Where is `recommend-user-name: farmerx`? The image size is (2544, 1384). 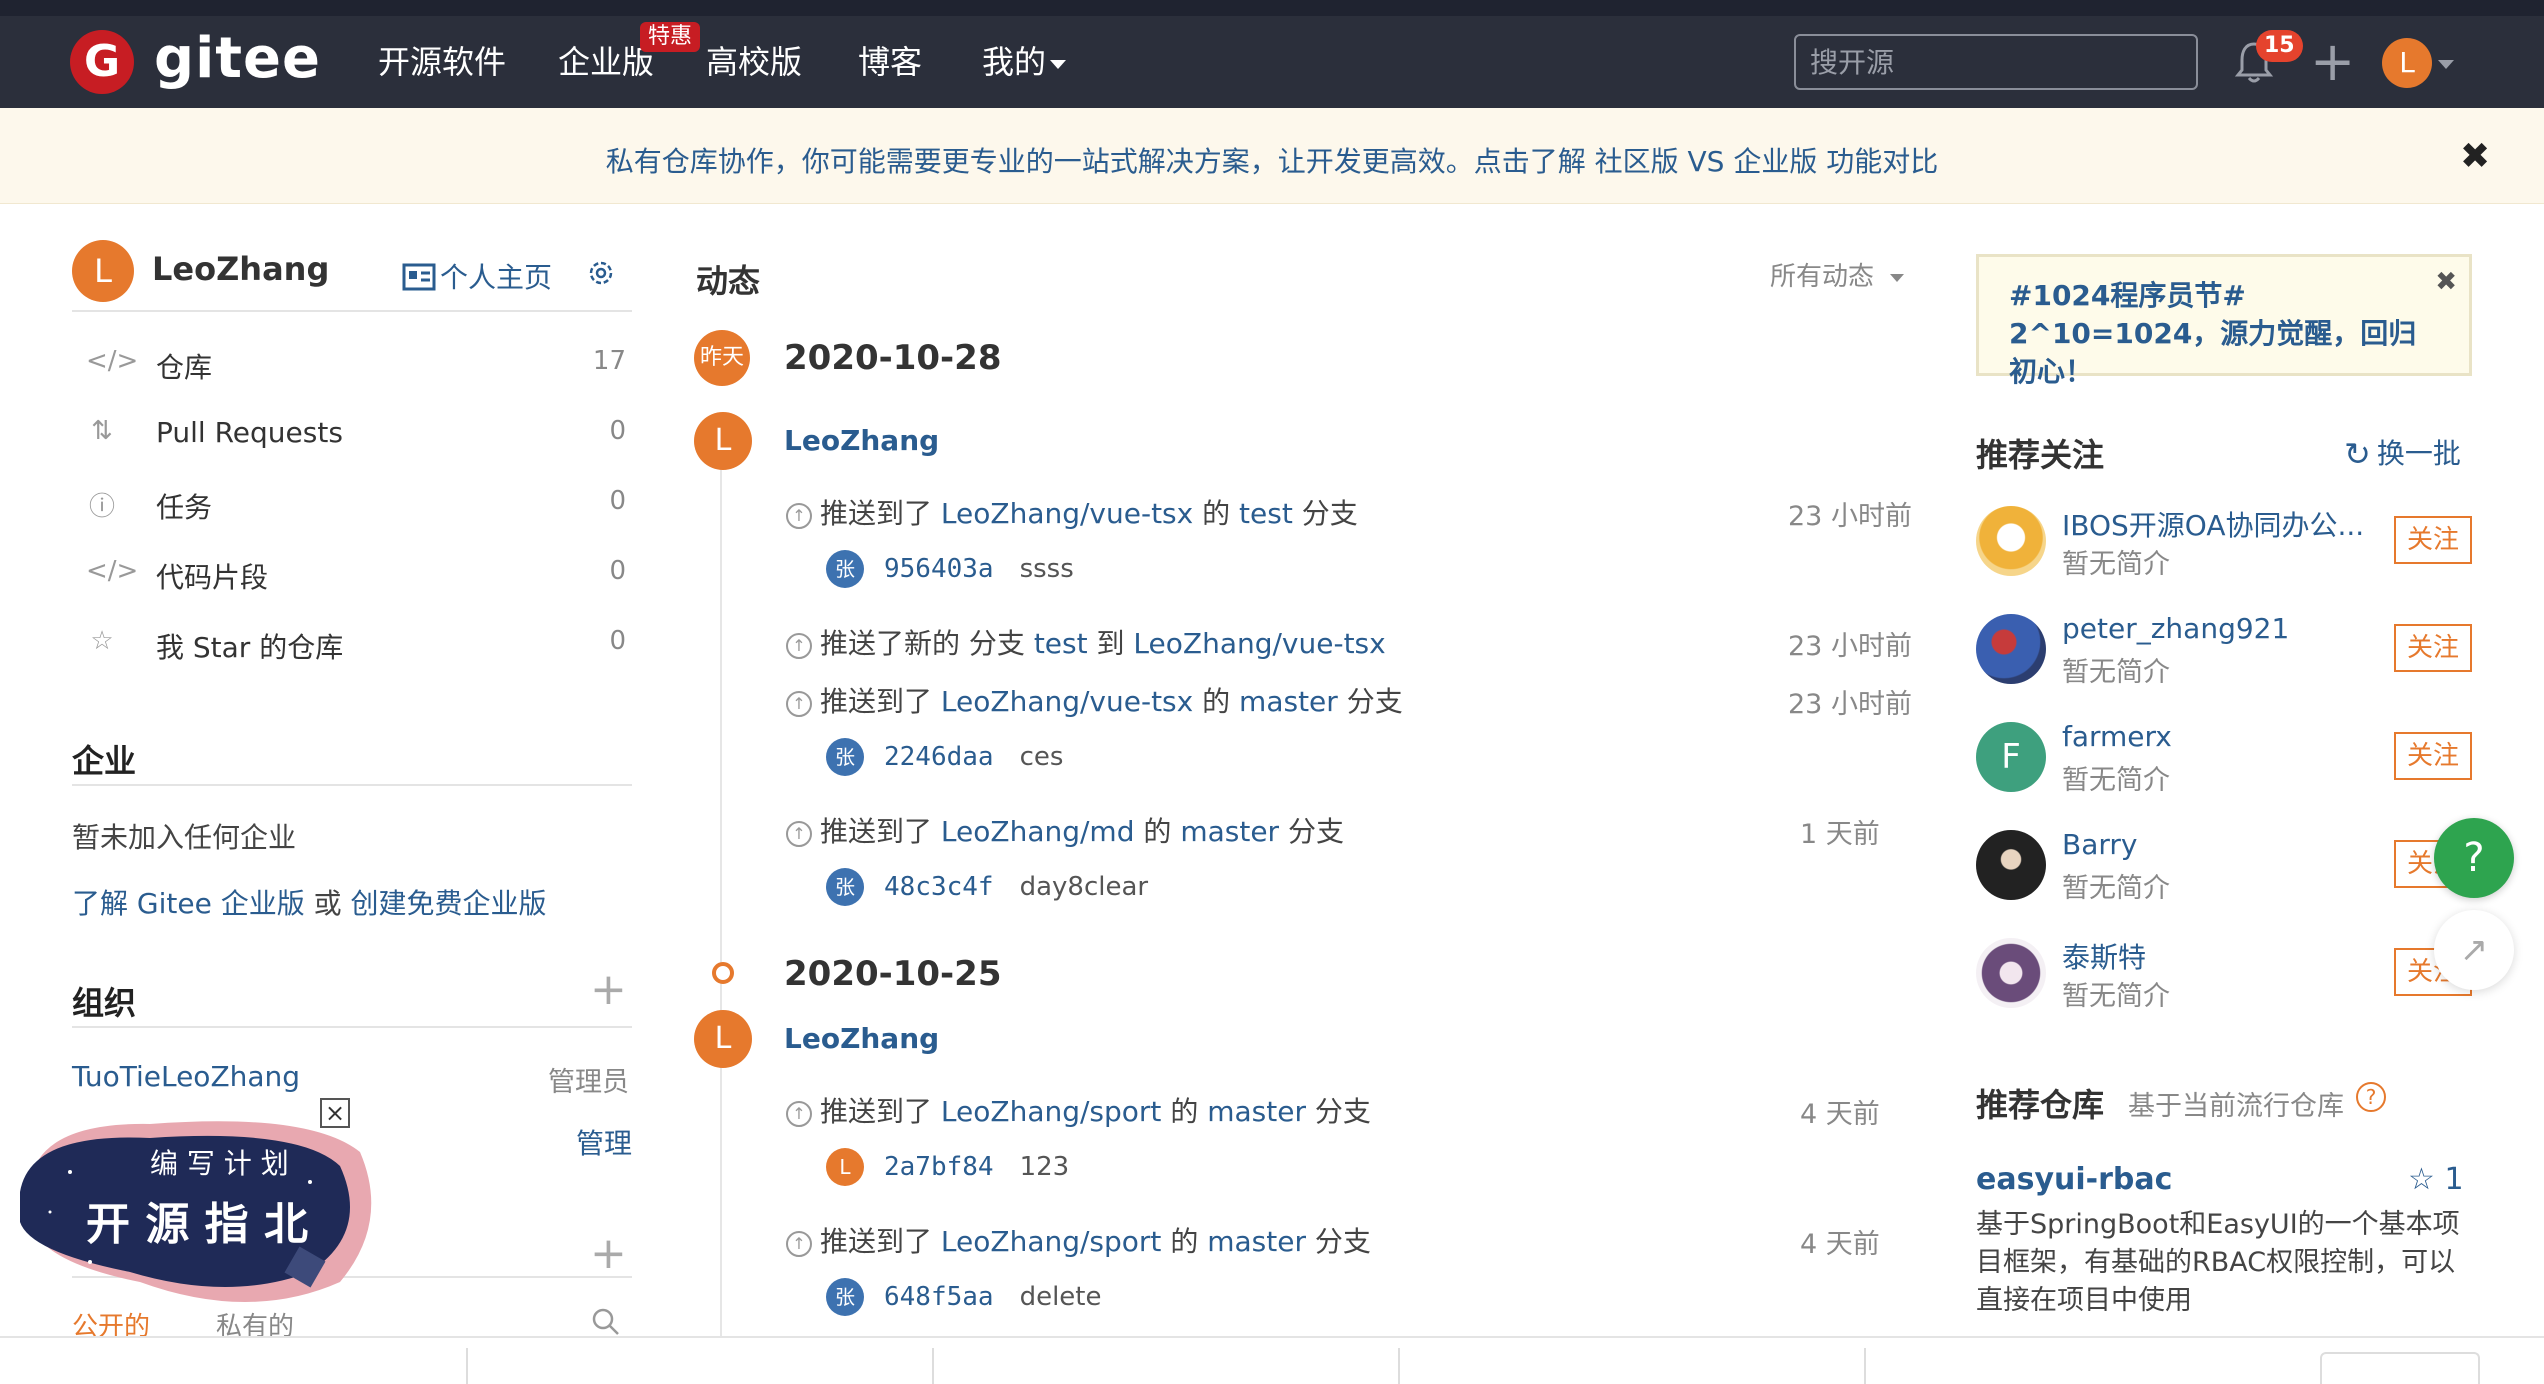
recommend-user-name: farmerx is located at coordinates (2117, 736).